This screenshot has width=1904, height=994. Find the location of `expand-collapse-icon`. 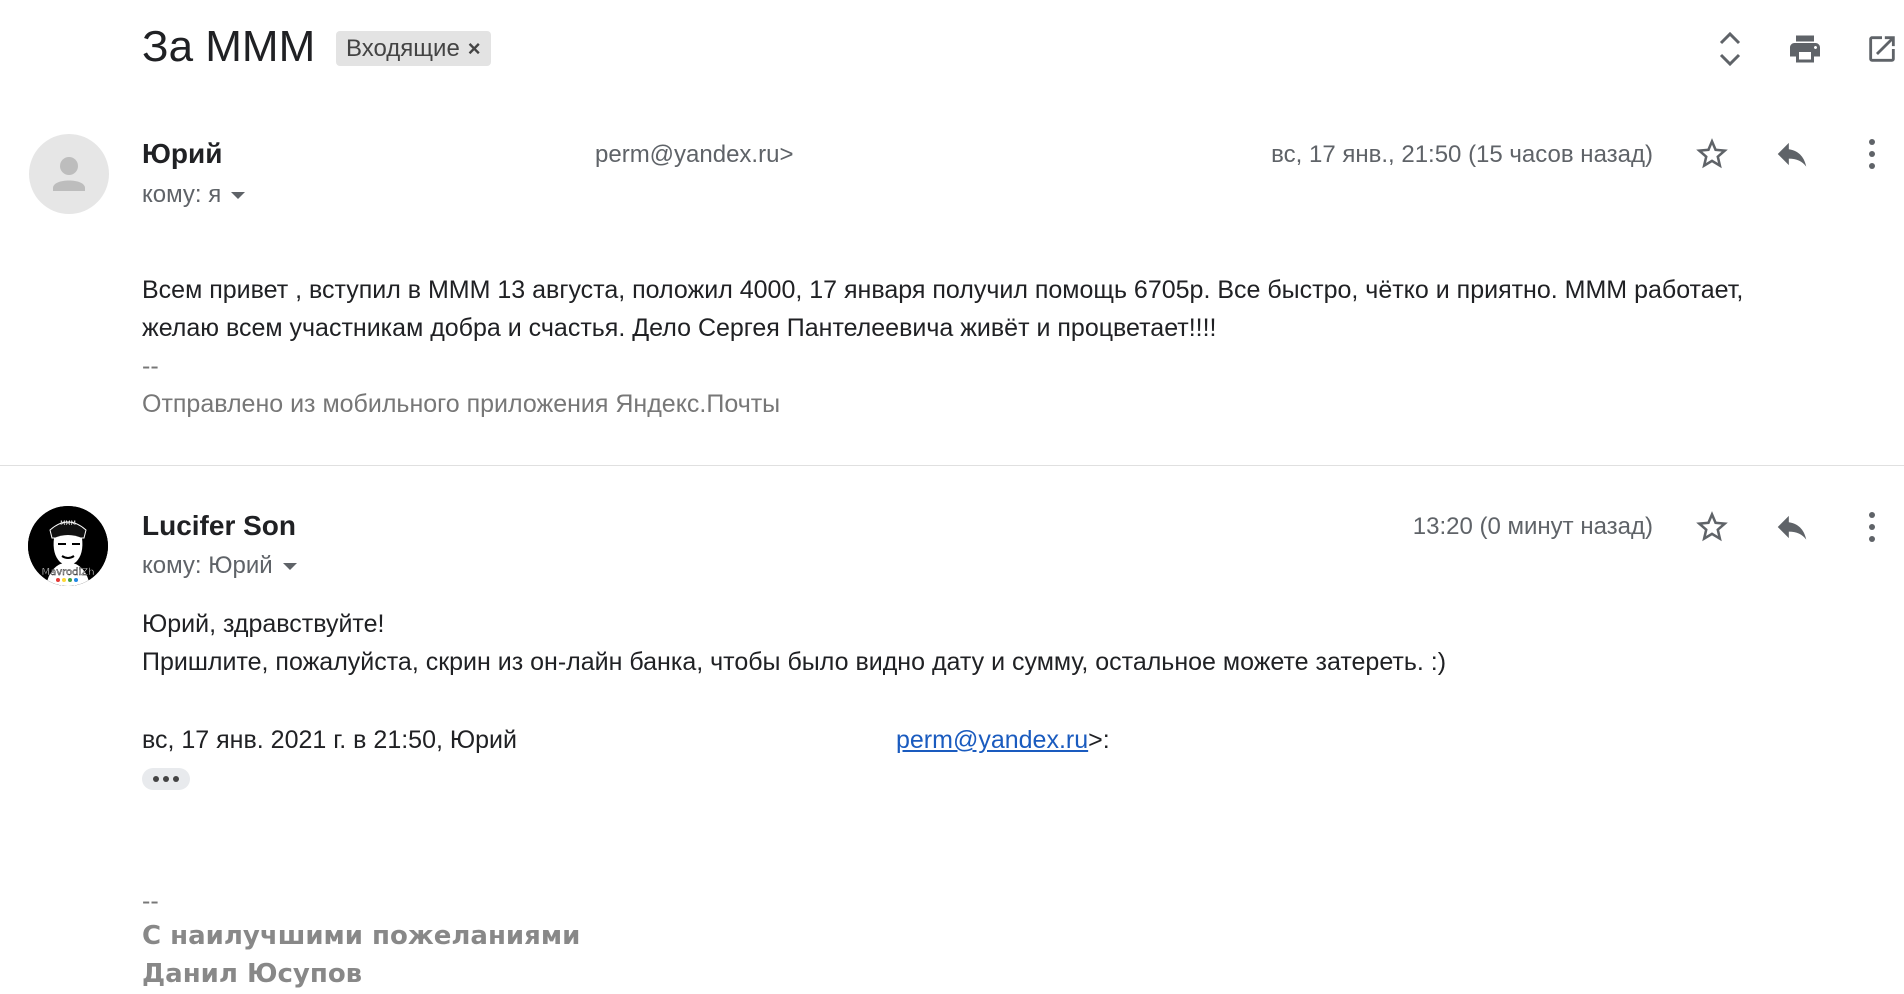

expand-collapse-icon is located at coordinates (1730, 49).